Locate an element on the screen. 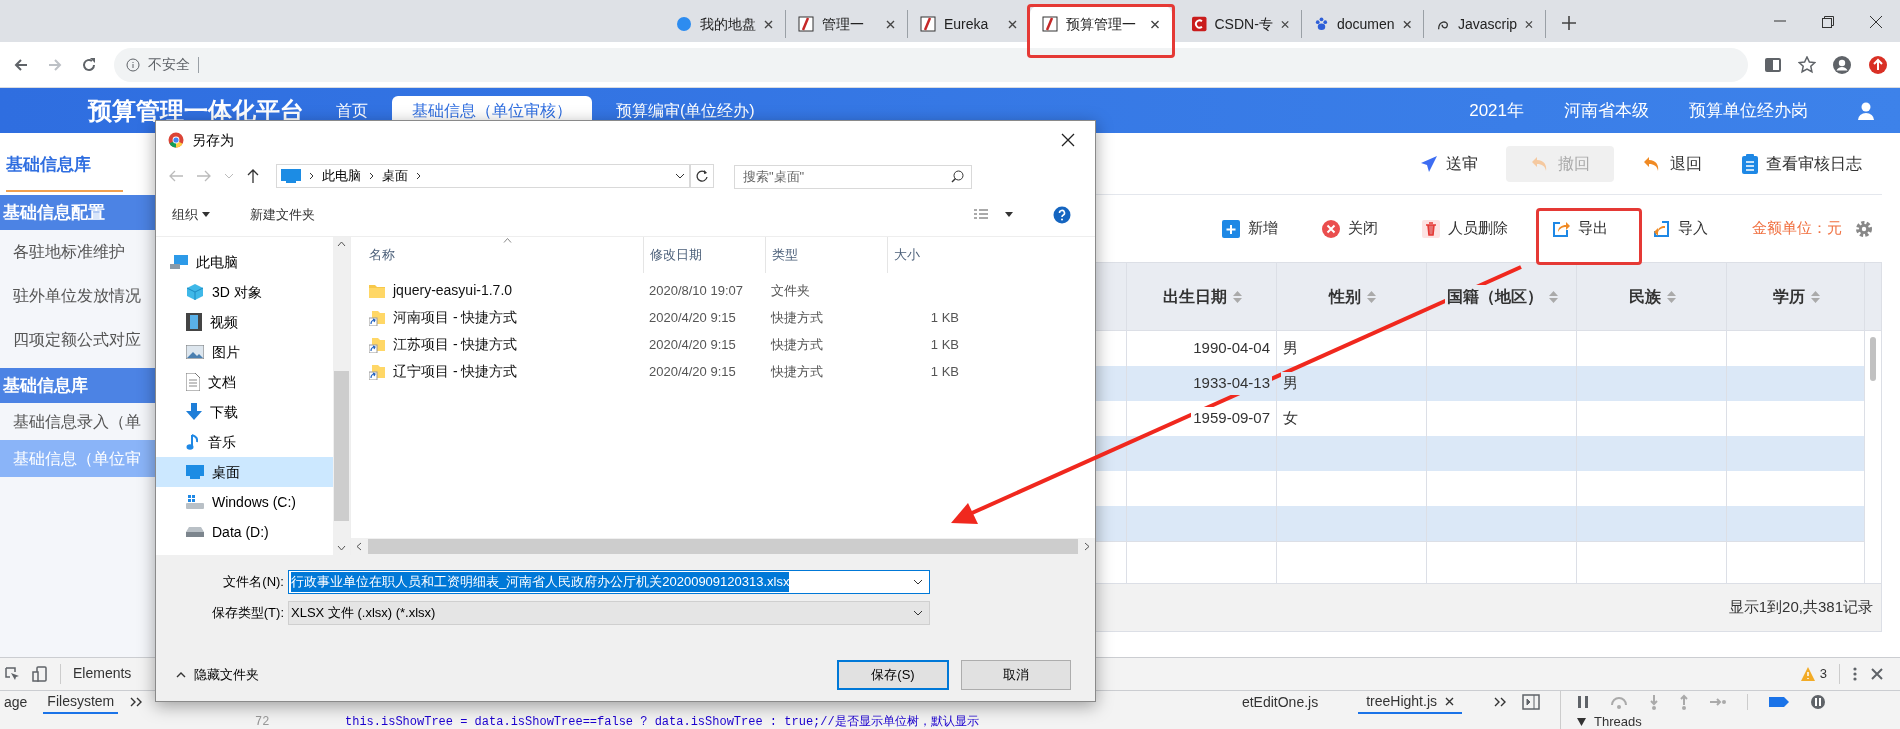 The height and width of the screenshot is (729, 1900). chevron-right-icon is located at coordinates (418, 176).